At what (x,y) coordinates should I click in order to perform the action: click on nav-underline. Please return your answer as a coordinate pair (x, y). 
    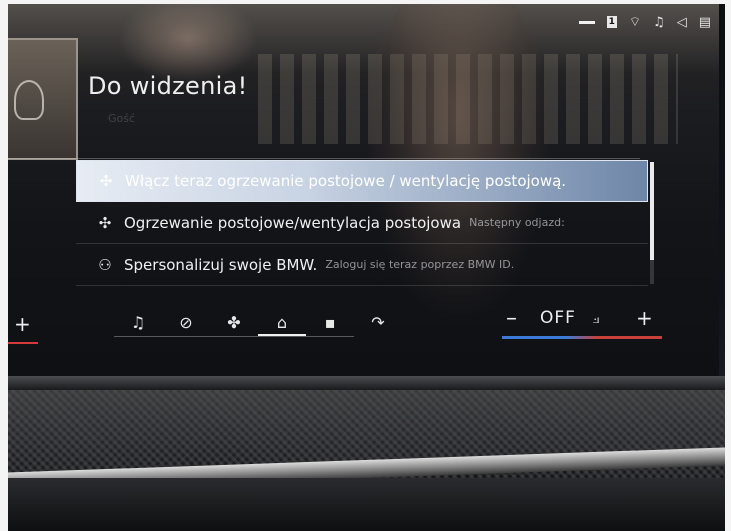
    Looking at the image, I should click on (234, 336).